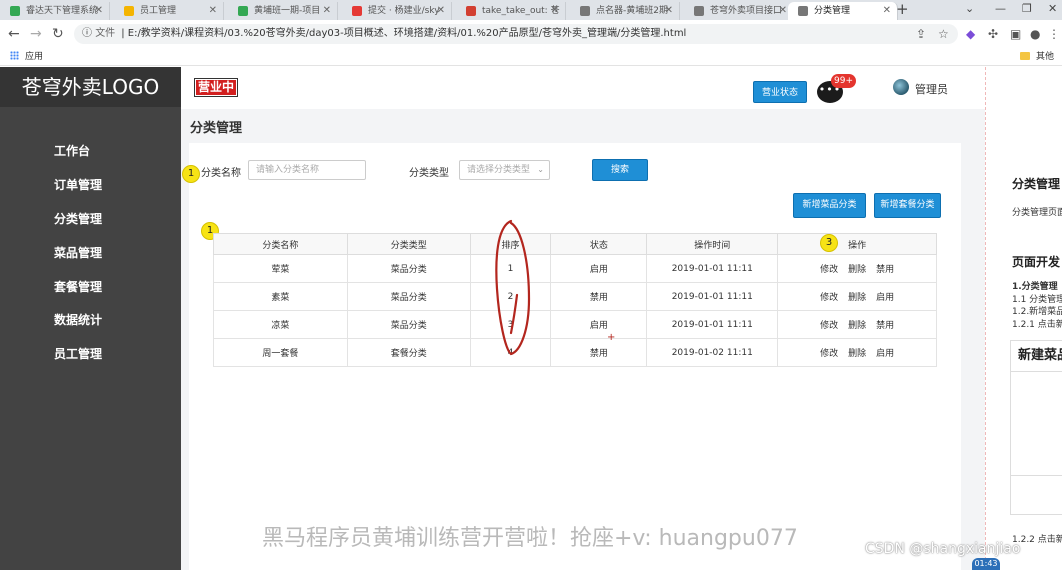  What do you see at coordinates (843, 11) in the screenshot?
I see `browser-tab: 分类管理 ✕` at bounding box center [843, 11].